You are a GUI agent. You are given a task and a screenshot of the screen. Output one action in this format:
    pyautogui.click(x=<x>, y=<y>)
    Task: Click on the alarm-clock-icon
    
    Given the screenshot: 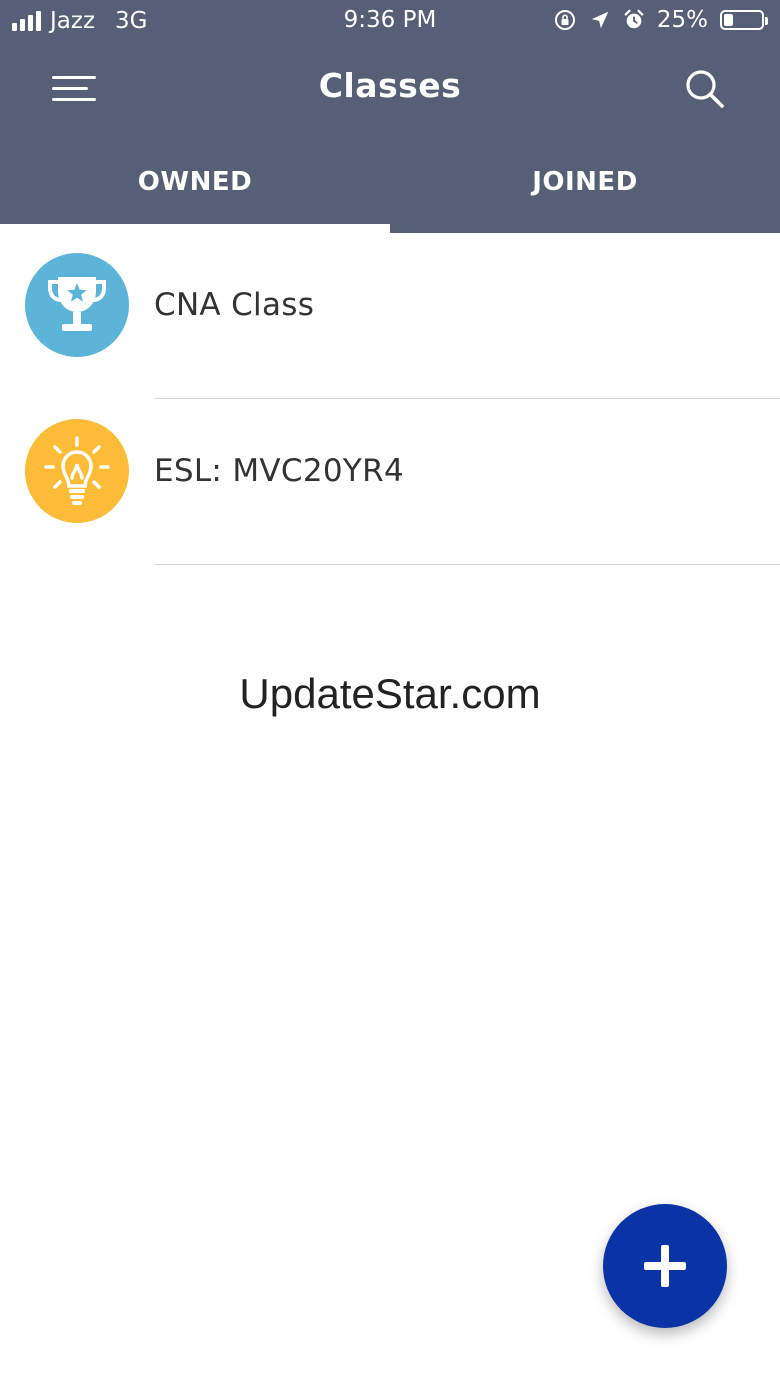 What is the action you would take?
    pyautogui.click(x=634, y=19)
    